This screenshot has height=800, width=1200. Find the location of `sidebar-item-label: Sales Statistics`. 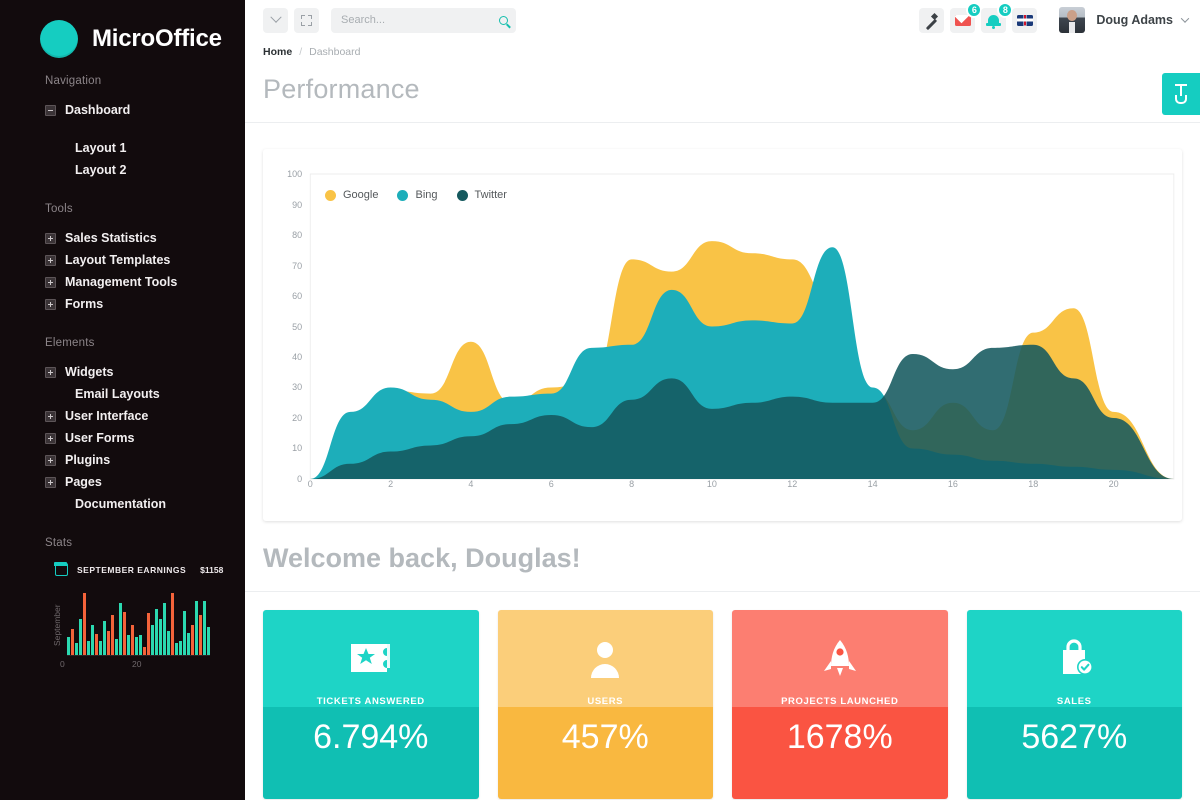

sidebar-item-label: Sales Statistics is located at coordinates (111, 238).